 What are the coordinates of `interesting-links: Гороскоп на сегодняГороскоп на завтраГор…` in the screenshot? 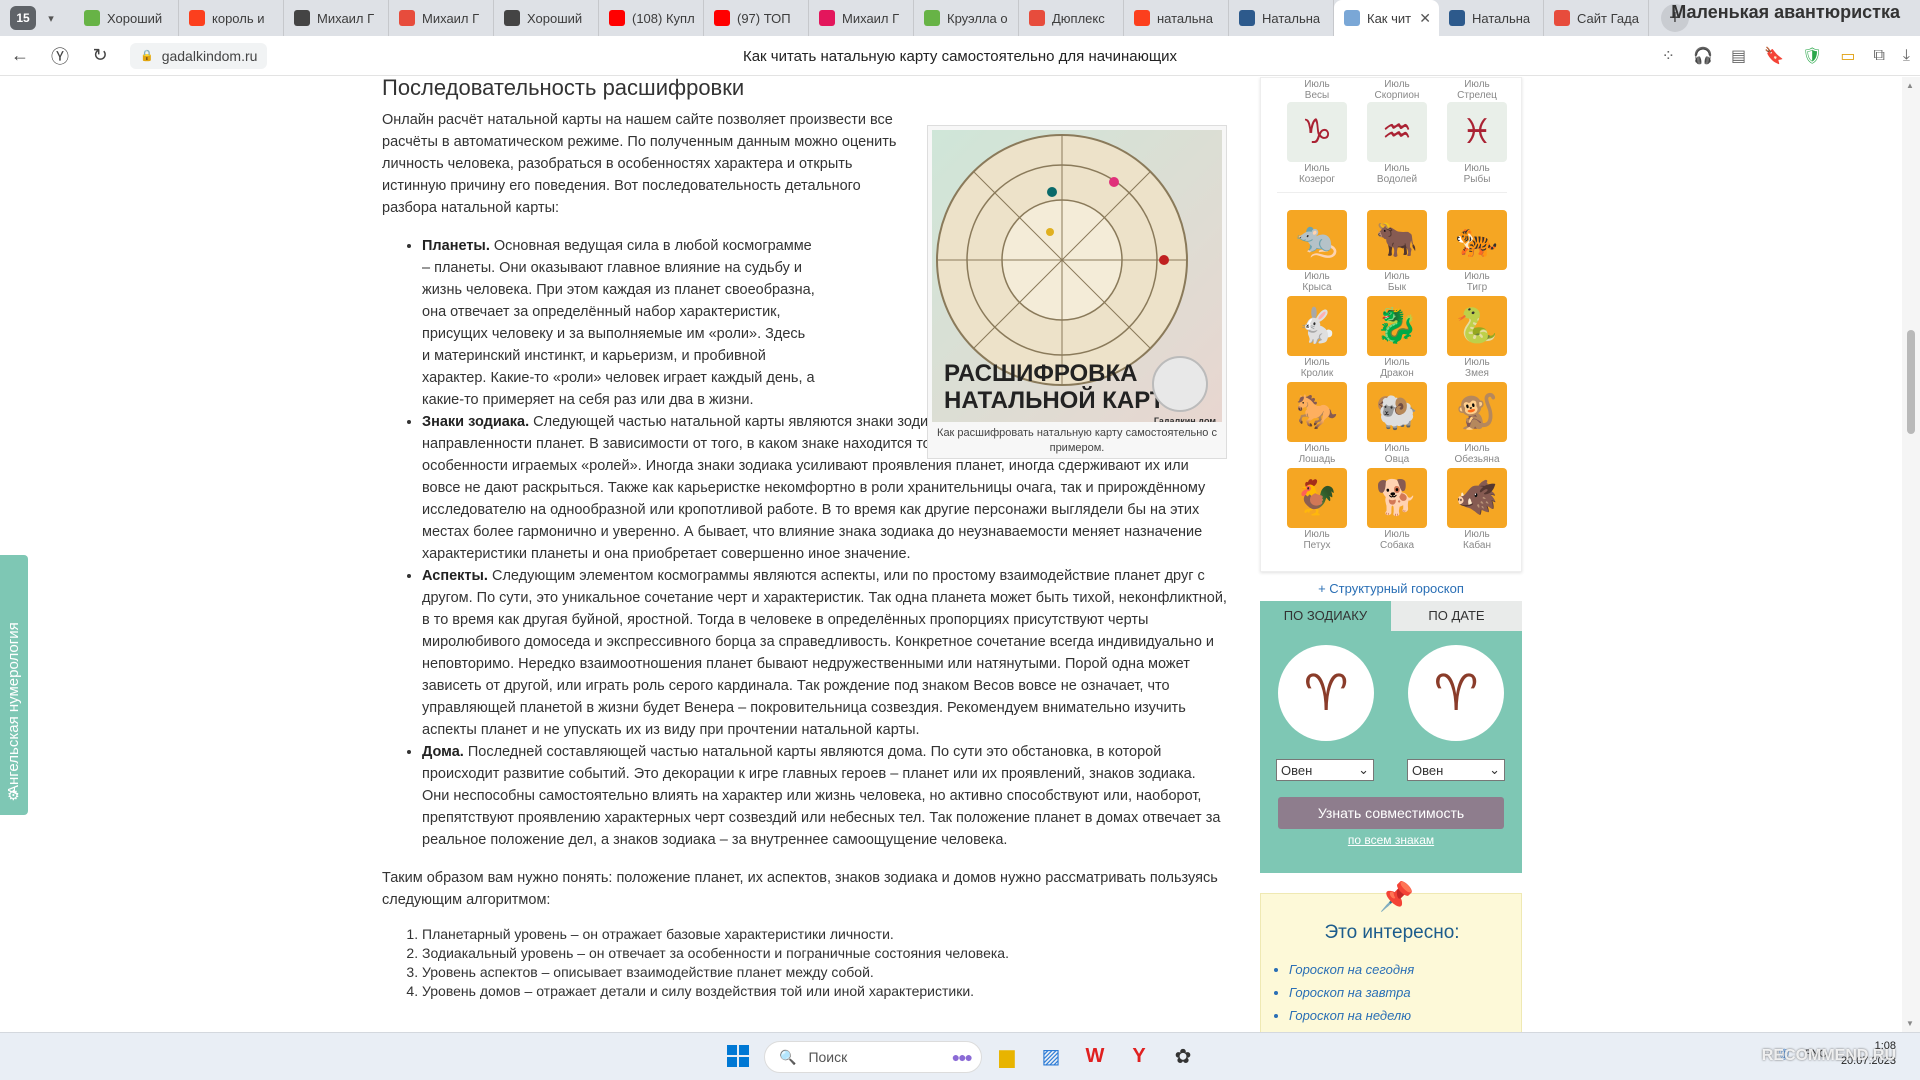 It's located at (1351, 992).